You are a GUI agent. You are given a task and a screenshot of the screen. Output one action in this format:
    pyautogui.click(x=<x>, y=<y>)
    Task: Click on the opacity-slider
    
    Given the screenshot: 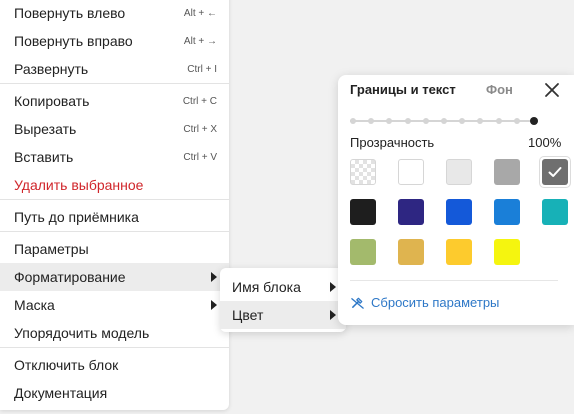 What is the action you would take?
    pyautogui.click(x=444, y=121)
    